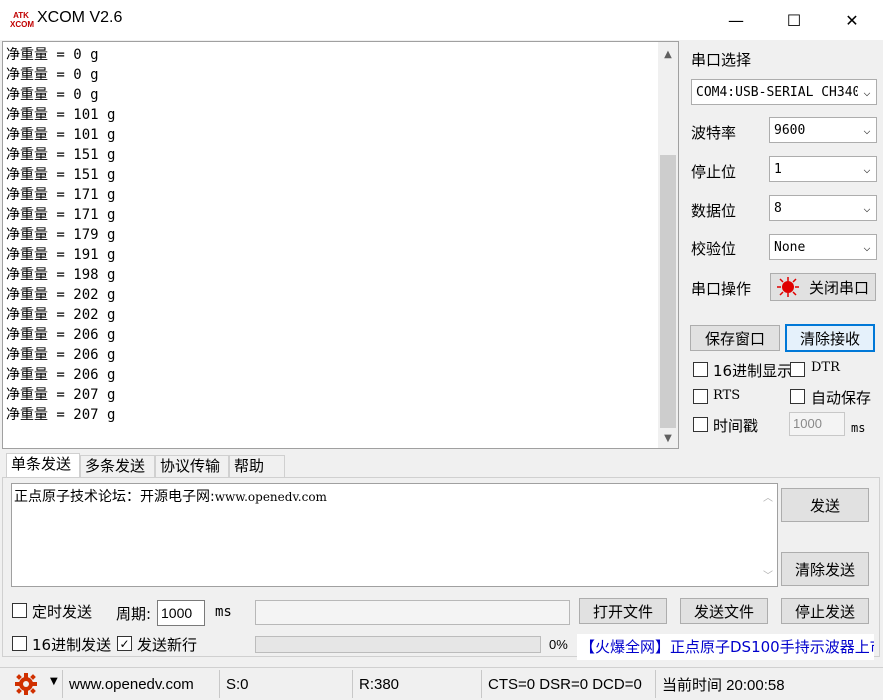  What do you see at coordinates (181, 613) in the screenshot?
I see `period-input: 1000` at bounding box center [181, 613].